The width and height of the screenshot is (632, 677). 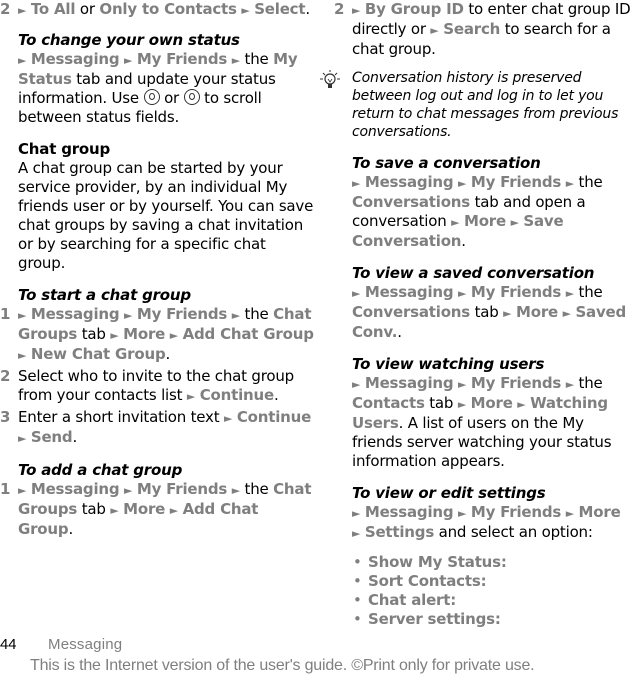 I want to click on menu-send: Send, so click(x=51, y=437).